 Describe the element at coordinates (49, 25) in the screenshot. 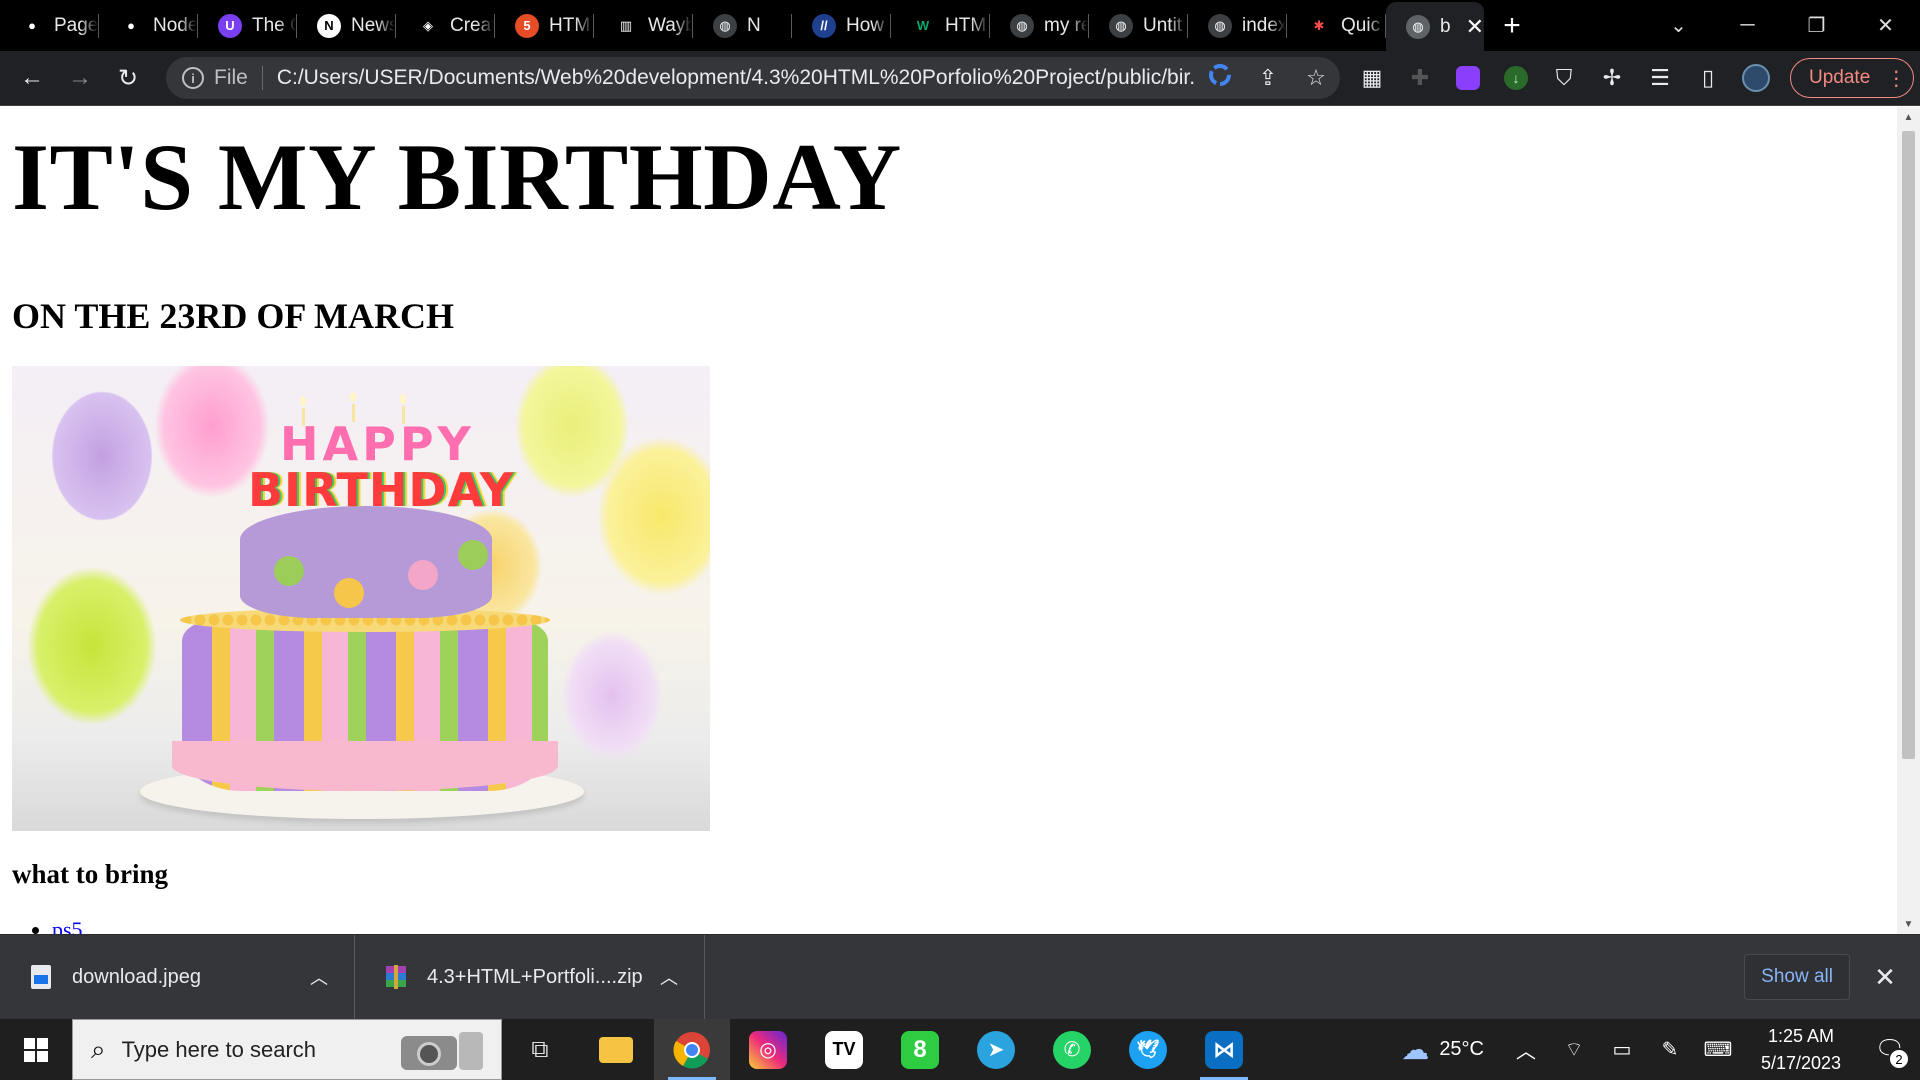

I see `tab-0: ● Page` at that location.